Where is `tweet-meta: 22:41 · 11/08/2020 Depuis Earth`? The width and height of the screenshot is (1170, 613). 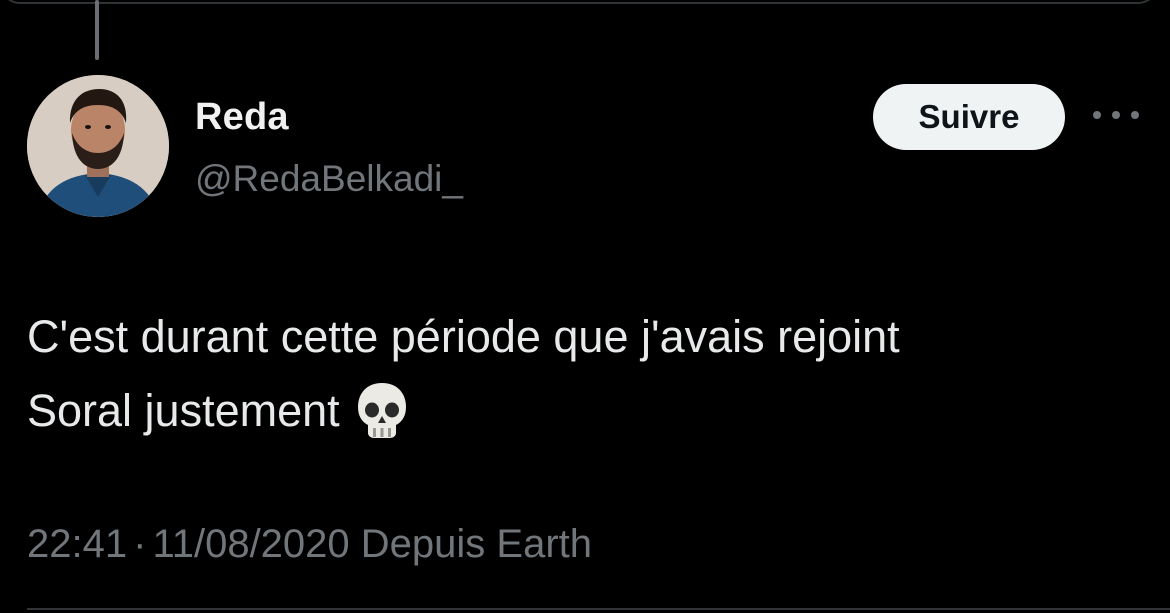
tweet-meta: 22:41 · 11/08/2020 Depuis Earth is located at coordinates (309, 544).